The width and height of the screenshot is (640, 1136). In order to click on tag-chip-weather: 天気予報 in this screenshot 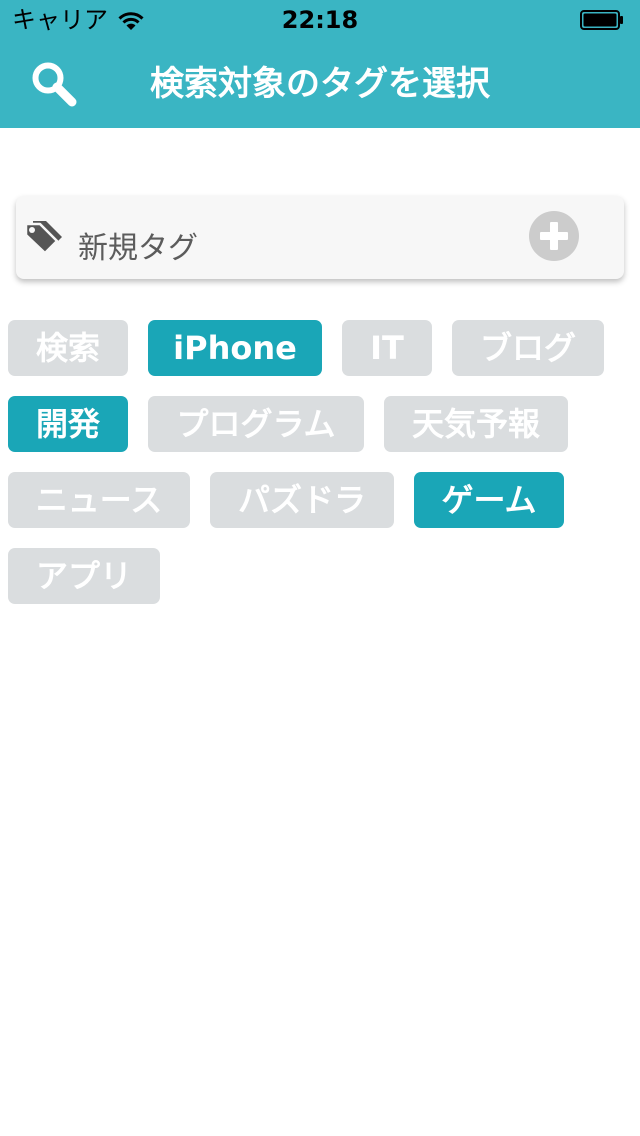, I will do `click(476, 424)`.